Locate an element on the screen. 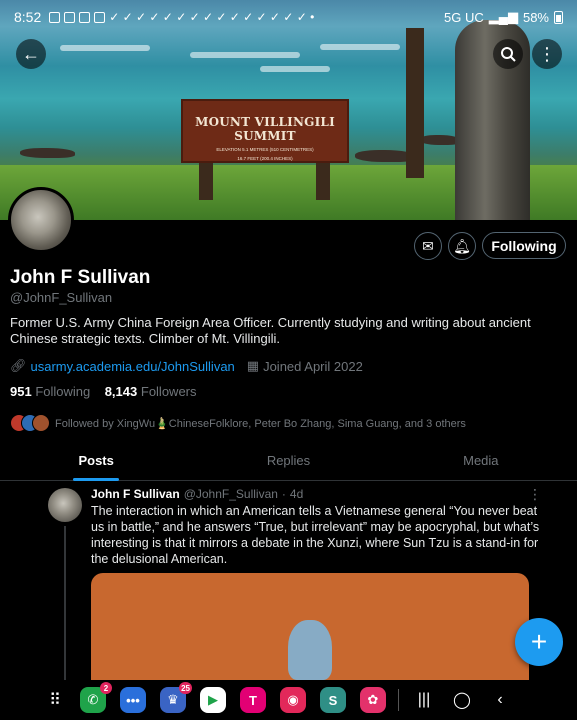 Image resolution: width=577 pixels, height=720 pixels. camera-icon: ◉ is located at coordinates (293, 699).